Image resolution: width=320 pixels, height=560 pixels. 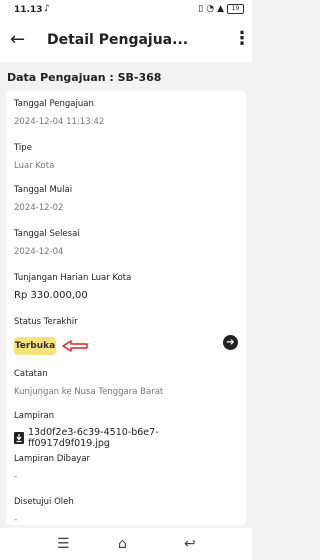 I want to click on field-value: 2024-12-02, so click(x=39, y=208).